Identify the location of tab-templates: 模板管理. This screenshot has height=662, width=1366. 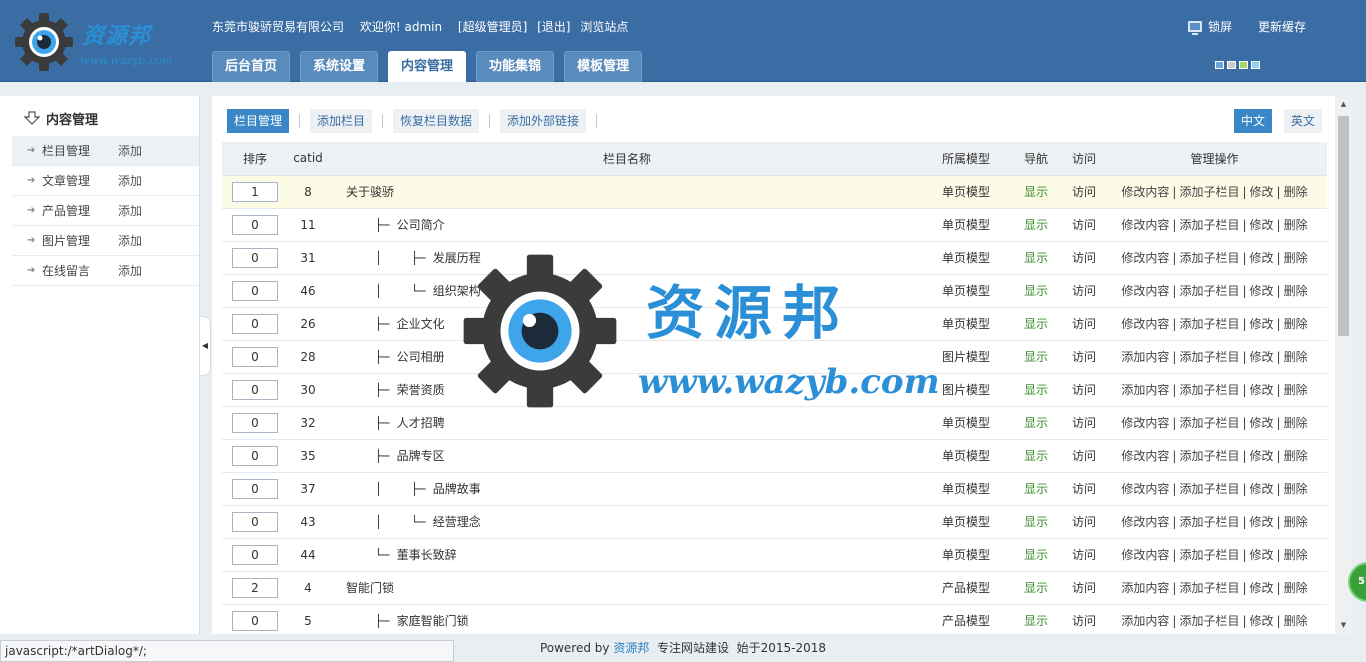
(603, 66).